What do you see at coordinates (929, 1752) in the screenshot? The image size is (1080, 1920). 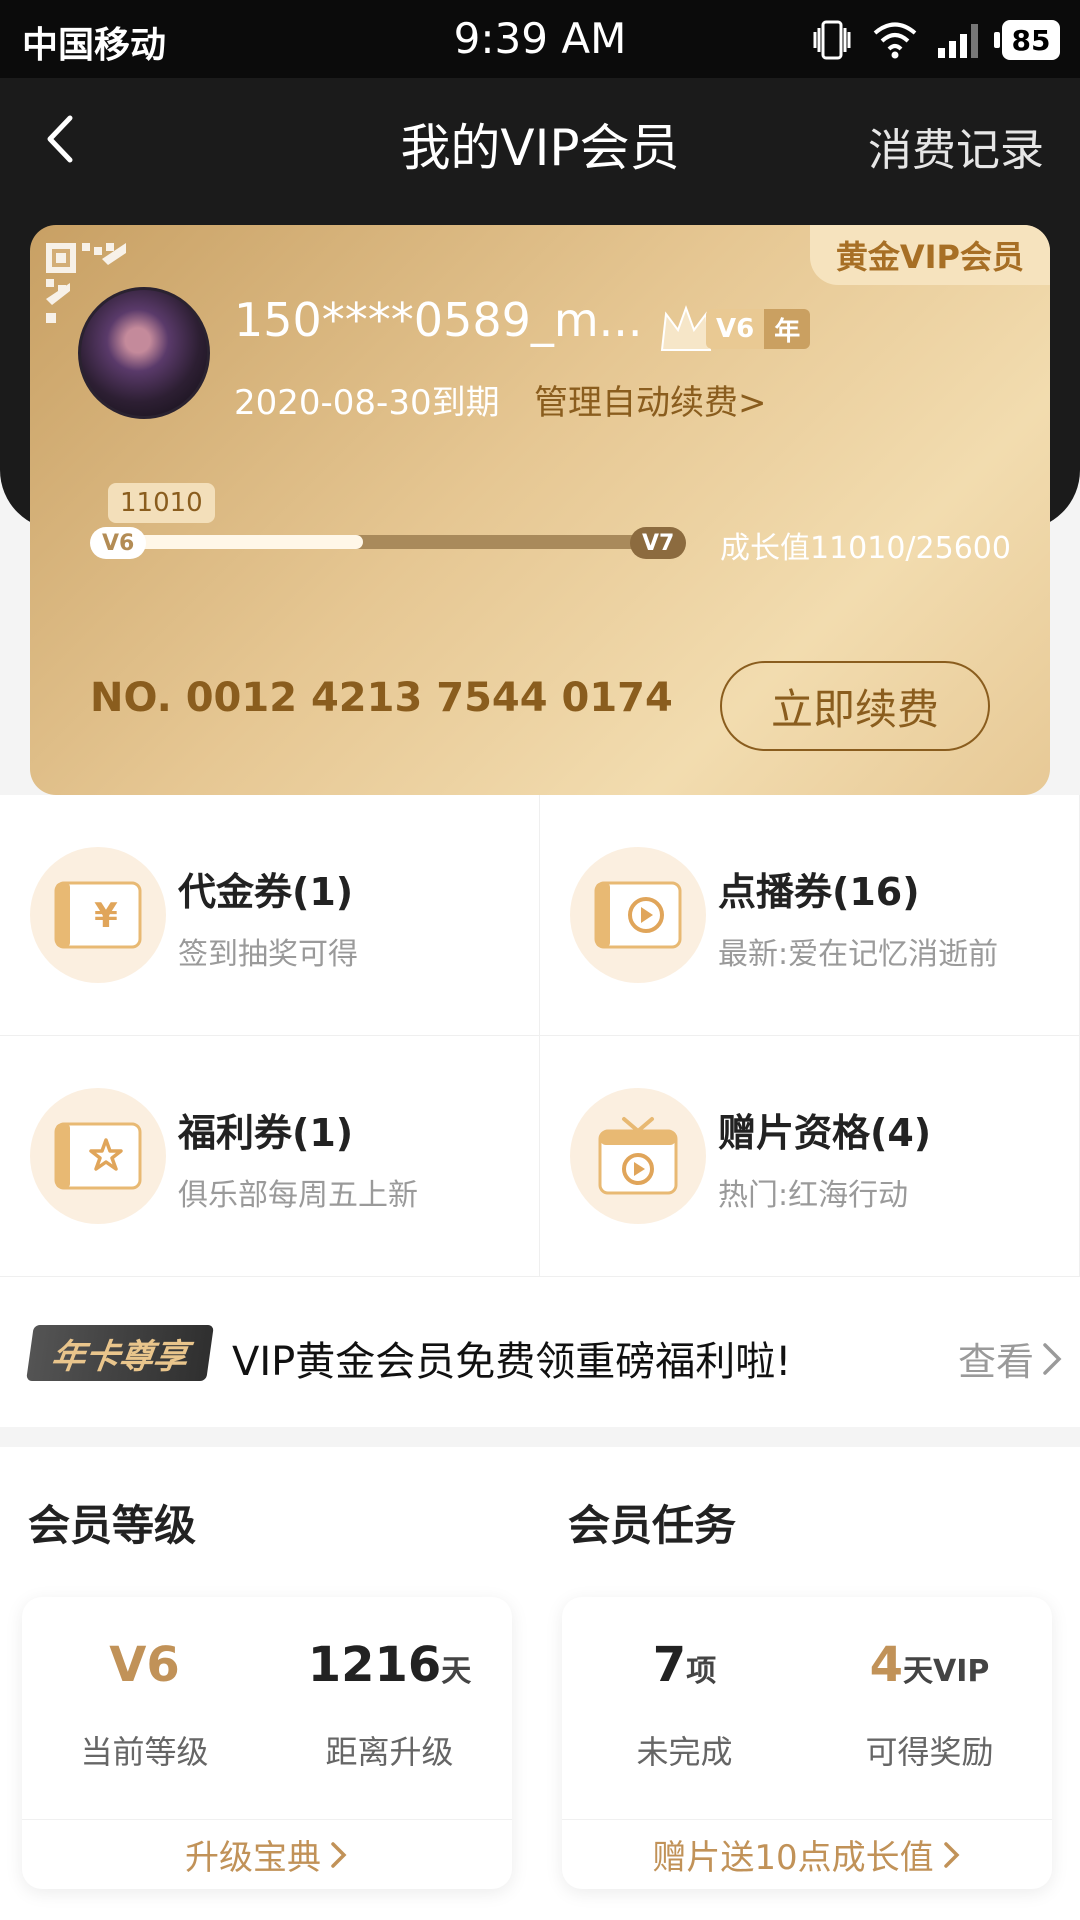 I see `reward-label: 可得奖励` at bounding box center [929, 1752].